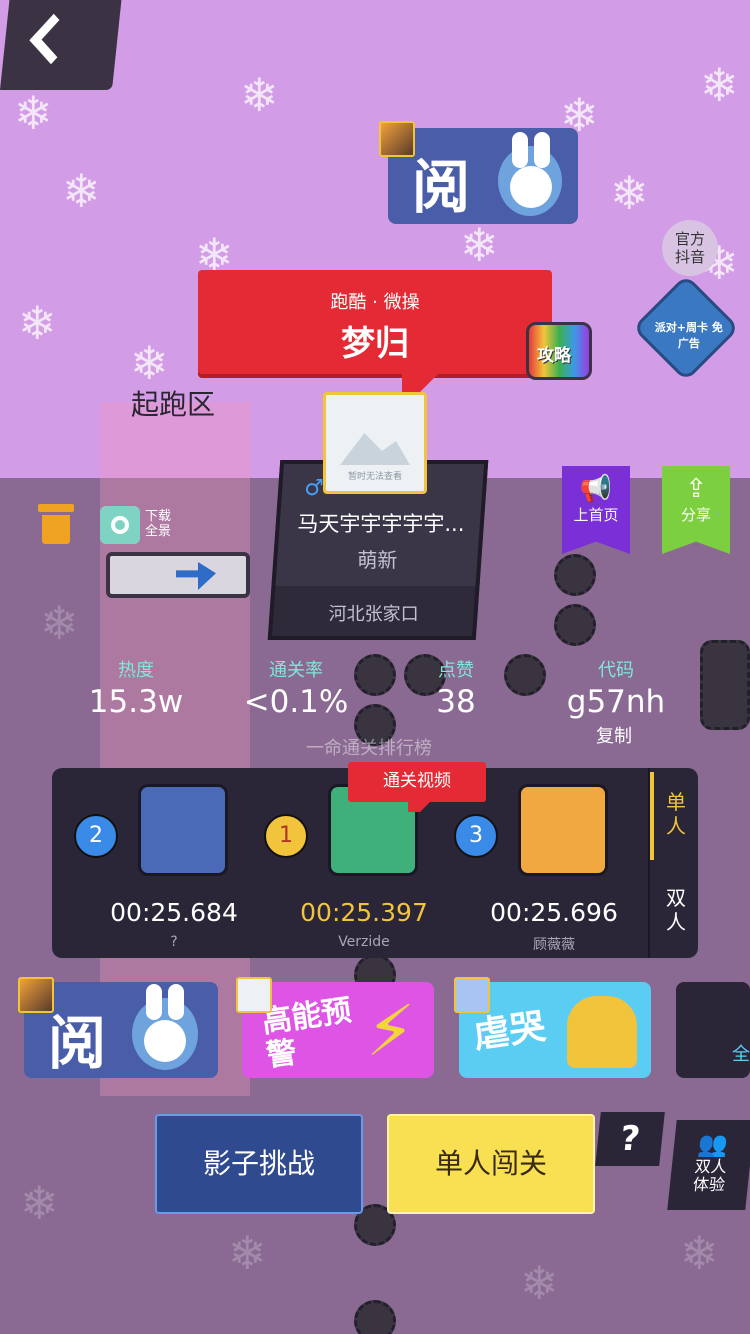 This screenshot has width=750, height=1334. Describe the element at coordinates (364, 912) in the screenshot. I see `rank-time: 00:25.397` at that location.